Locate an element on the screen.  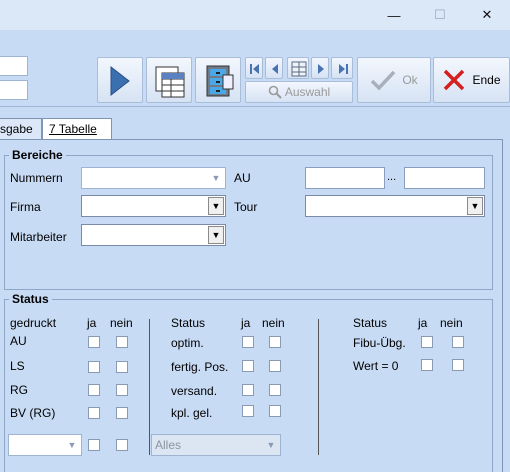
ende-button: Ende is located at coordinates (471, 80).